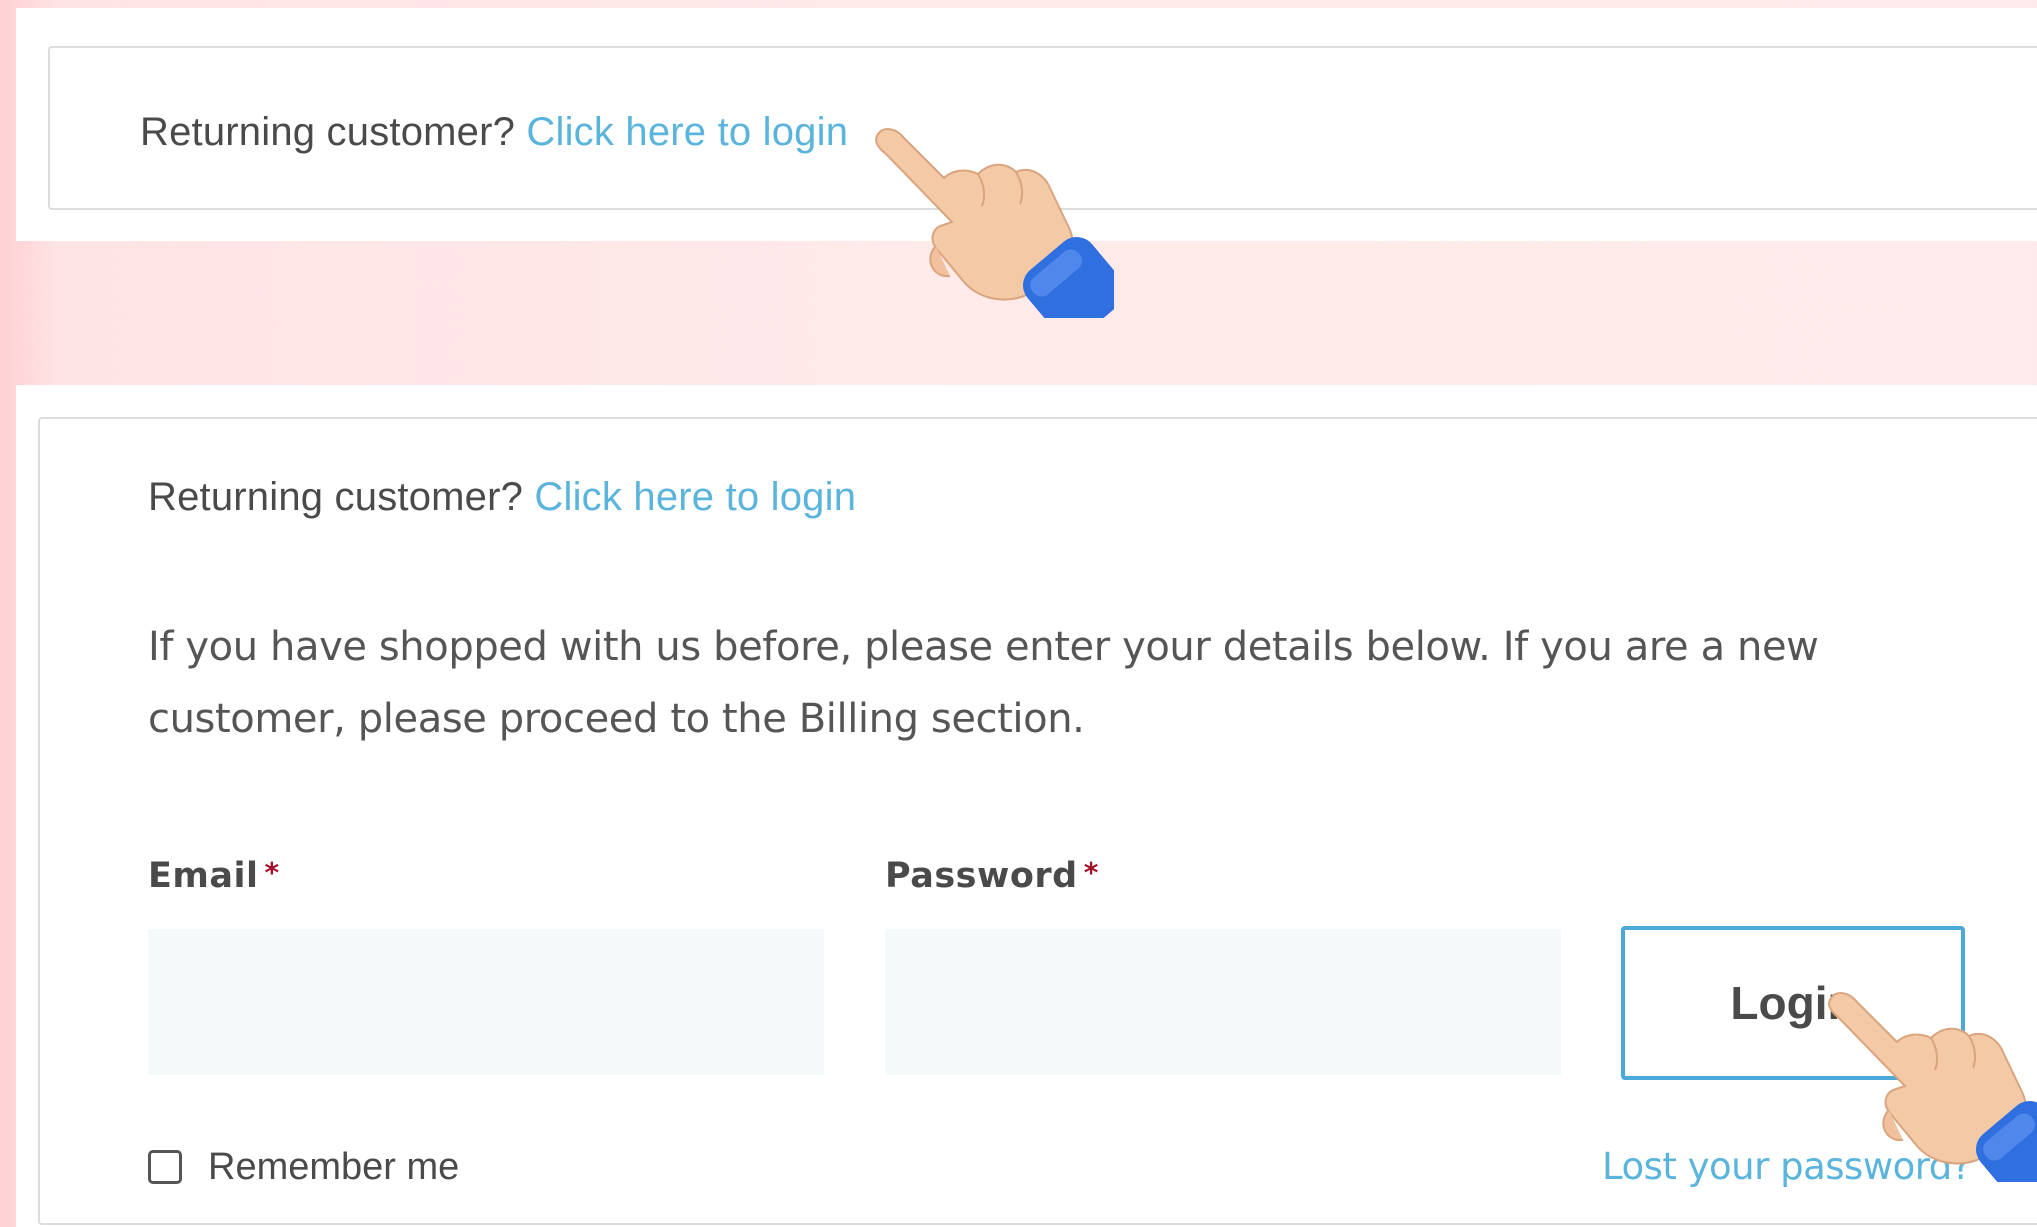  What do you see at coordinates (486, 1002) in the screenshot?
I see `email-input` at bounding box center [486, 1002].